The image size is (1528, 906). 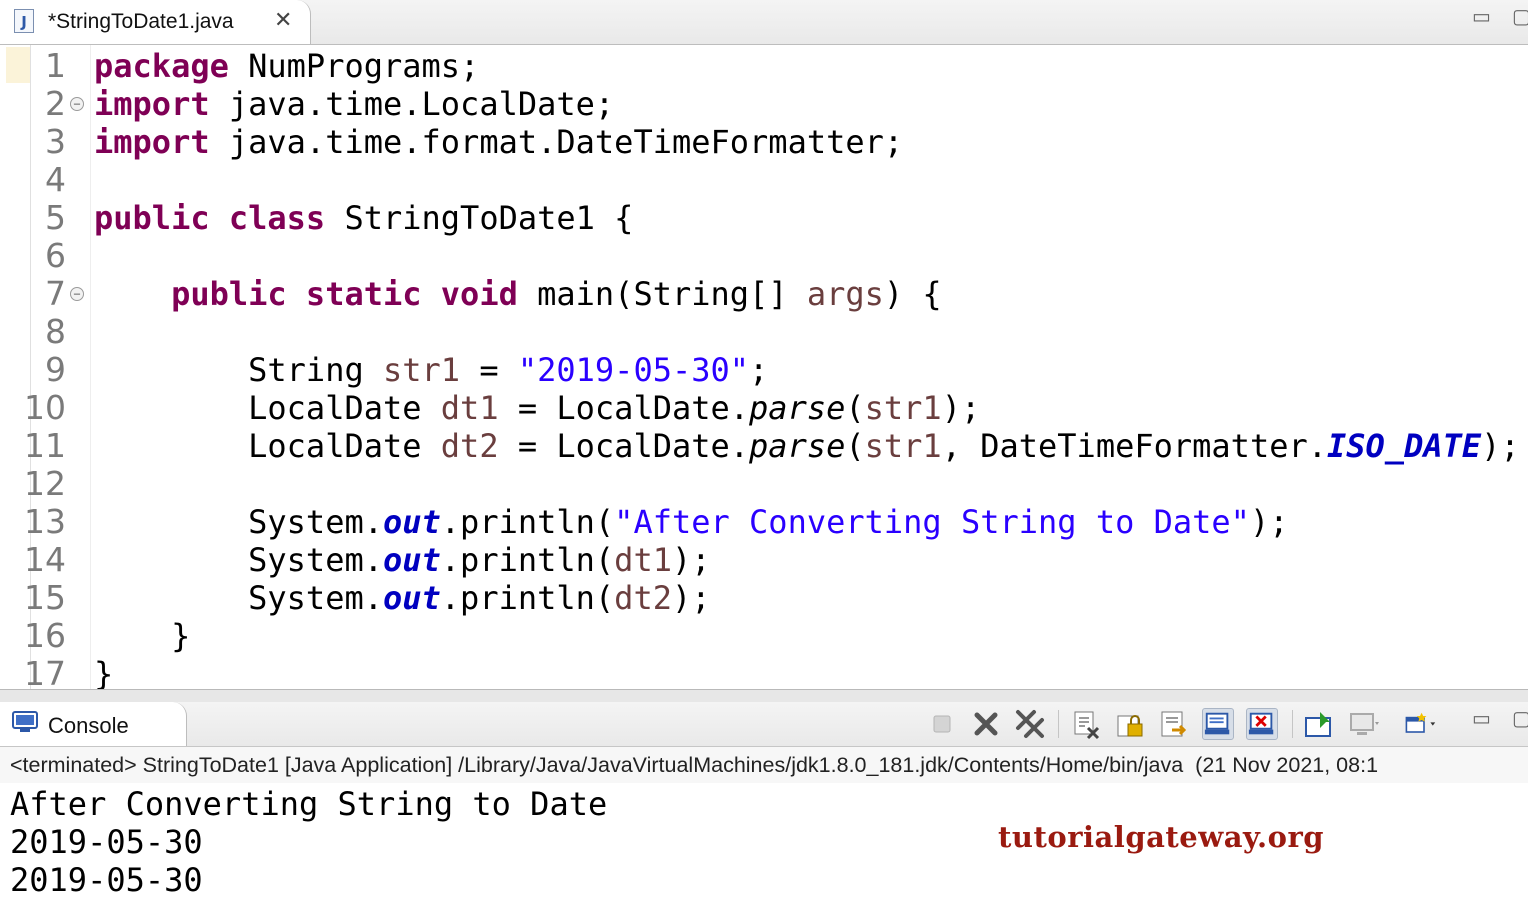 I want to click on static-field-token: ISO_DATE, so click(x=1404, y=446).